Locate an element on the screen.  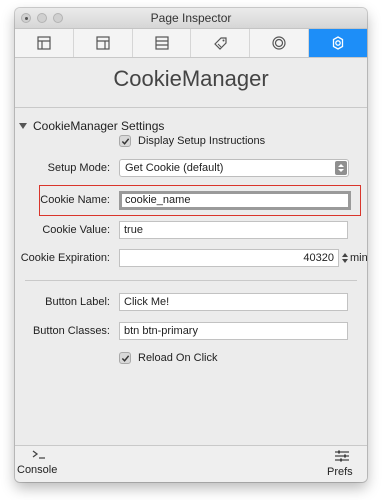
gear-icon is located at coordinates (338, 43).